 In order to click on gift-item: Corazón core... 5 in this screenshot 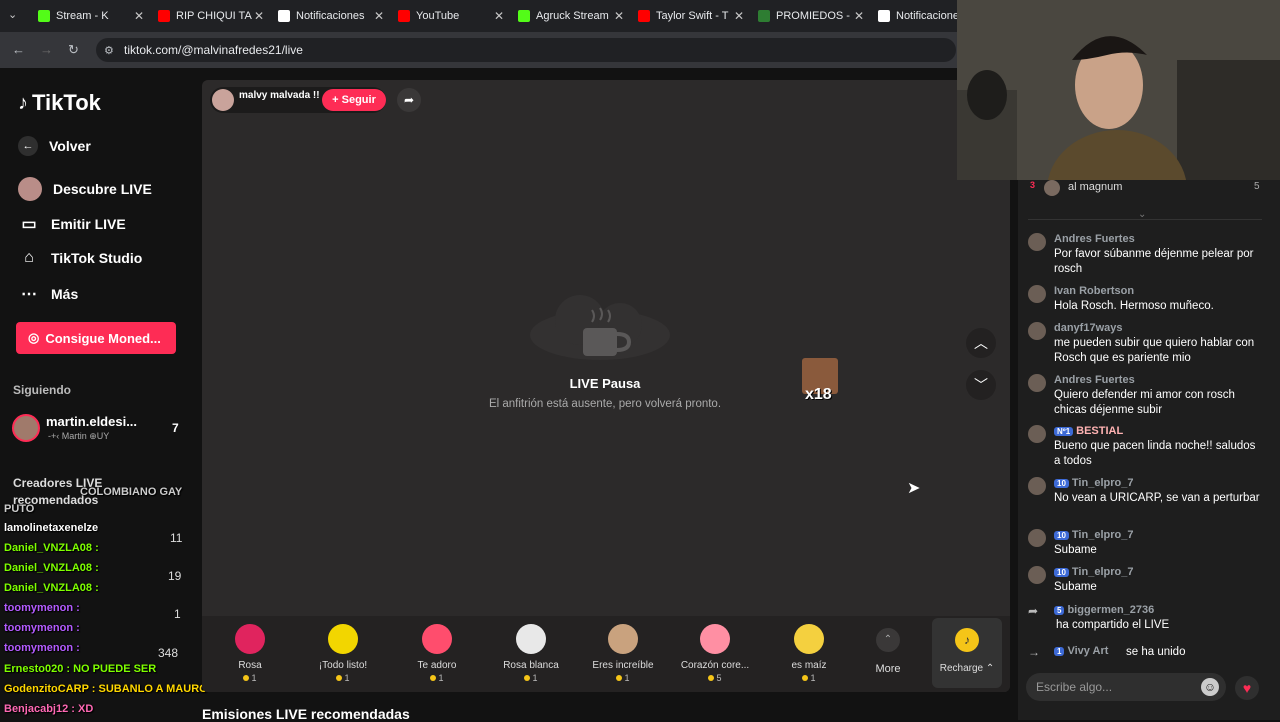, I will do `click(715, 653)`.